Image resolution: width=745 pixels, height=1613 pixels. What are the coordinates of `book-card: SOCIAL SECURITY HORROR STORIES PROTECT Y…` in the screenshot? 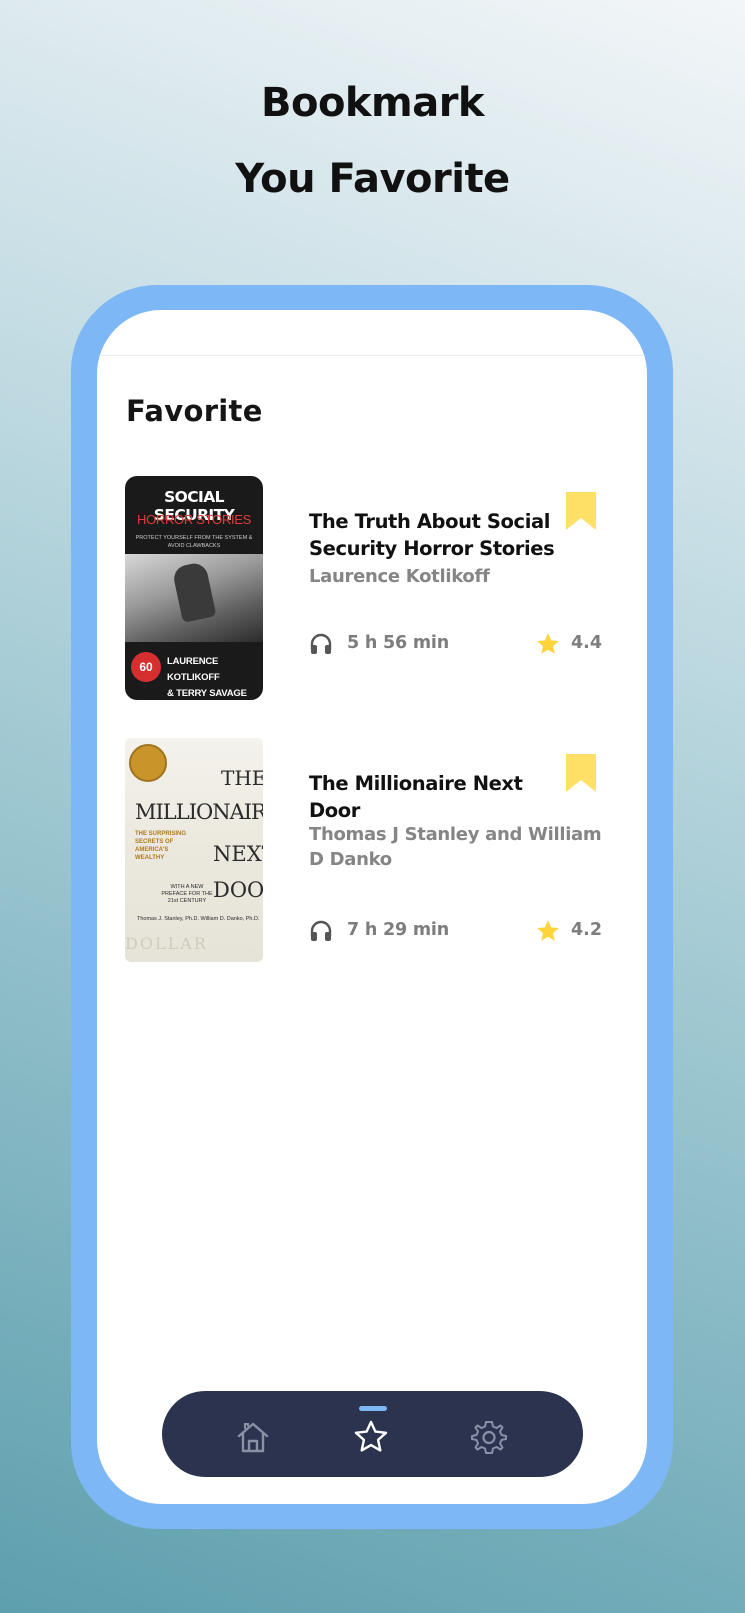 It's located at (372, 591).